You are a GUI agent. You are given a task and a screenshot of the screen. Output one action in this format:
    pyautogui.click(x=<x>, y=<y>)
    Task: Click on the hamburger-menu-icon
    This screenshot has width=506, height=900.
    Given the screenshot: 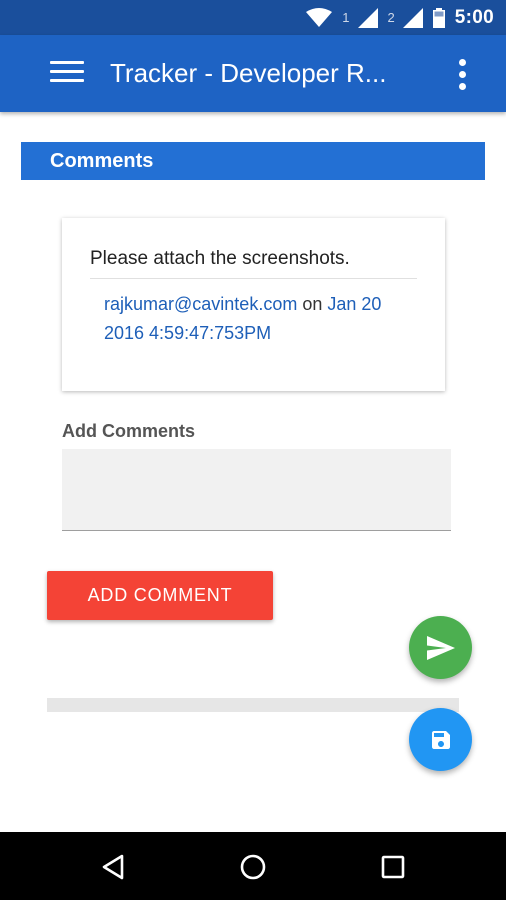 What is the action you would take?
    pyautogui.click(x=67, y=74)
    